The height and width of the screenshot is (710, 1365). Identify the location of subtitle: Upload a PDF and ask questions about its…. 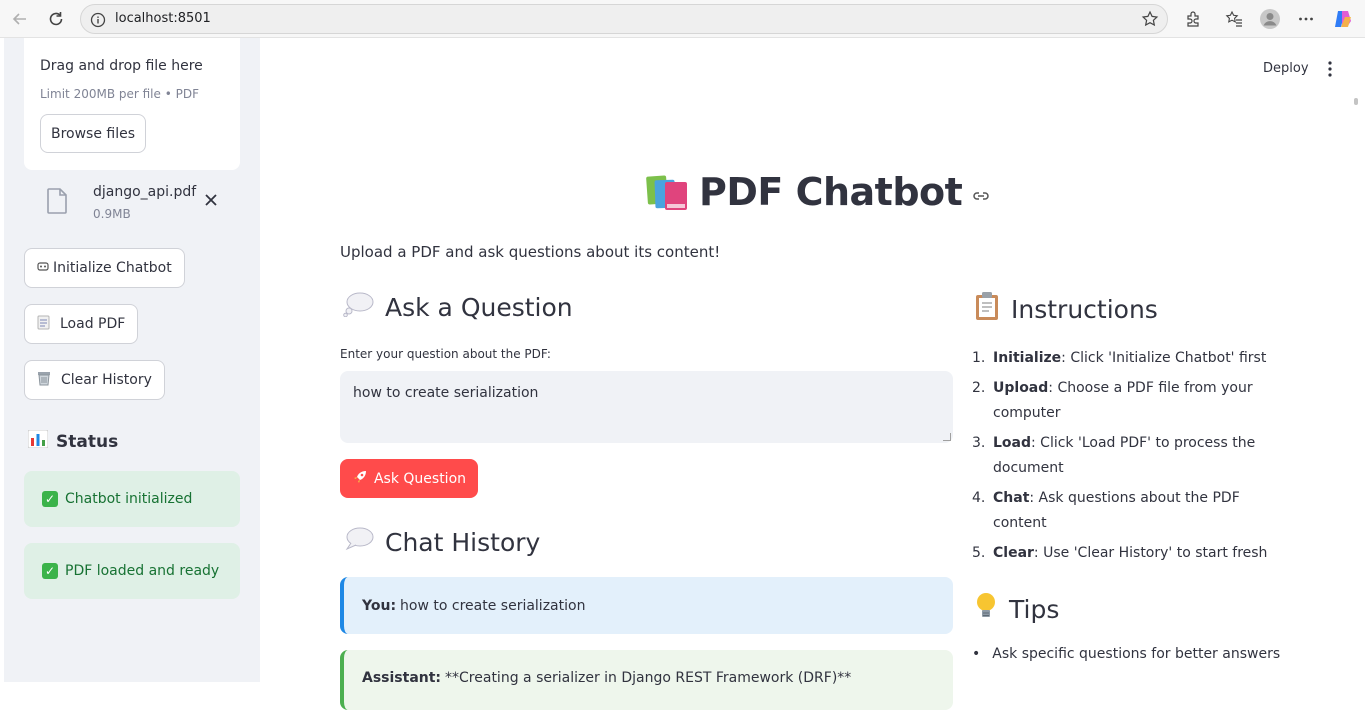
(530, 252).